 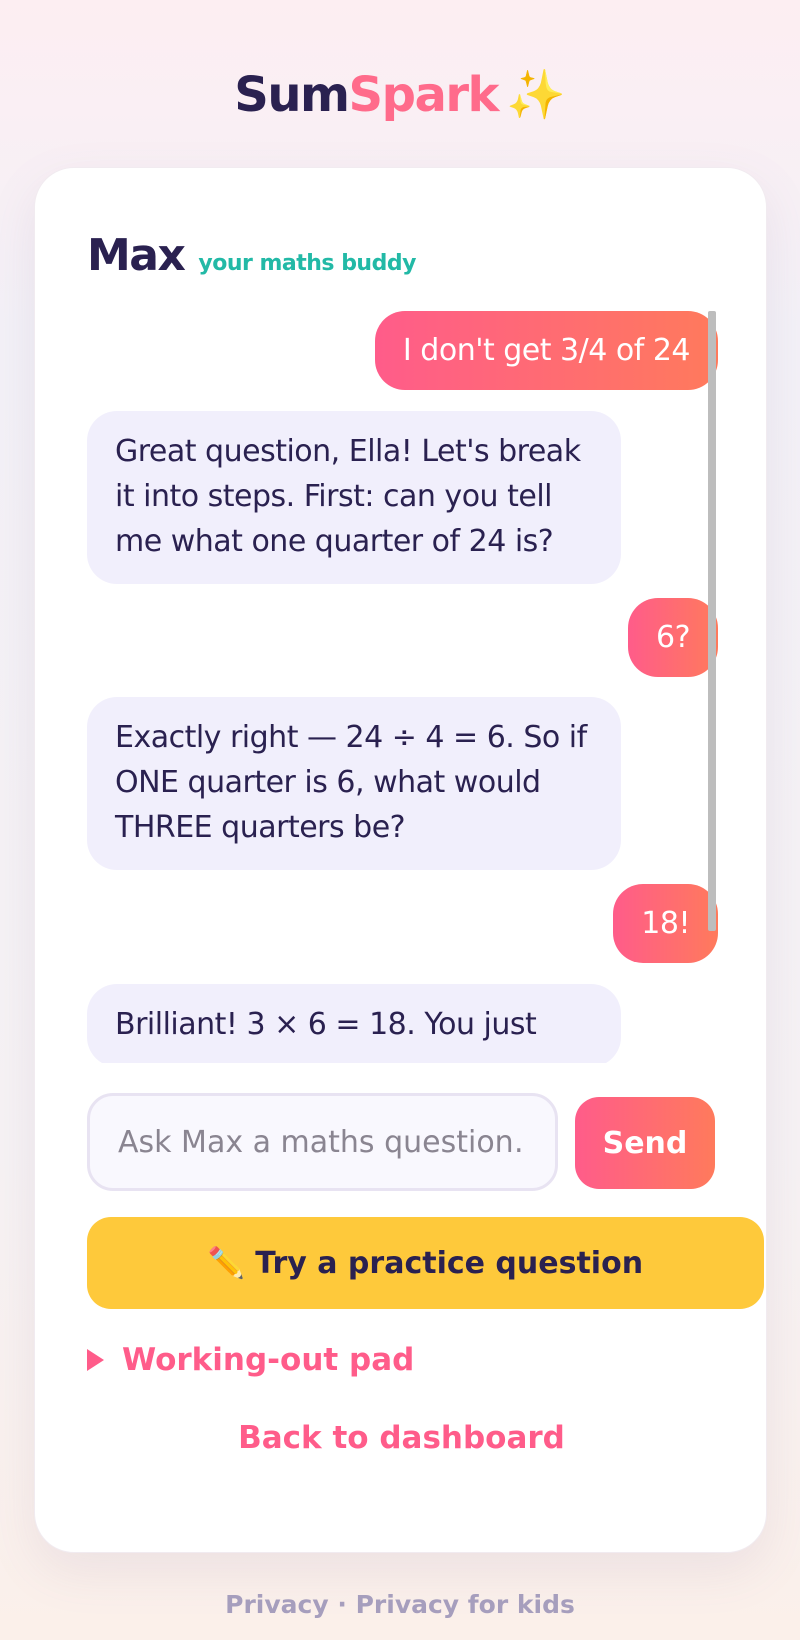 I want to click on logo-text-sum: Sum, so click(x=292, y=95).